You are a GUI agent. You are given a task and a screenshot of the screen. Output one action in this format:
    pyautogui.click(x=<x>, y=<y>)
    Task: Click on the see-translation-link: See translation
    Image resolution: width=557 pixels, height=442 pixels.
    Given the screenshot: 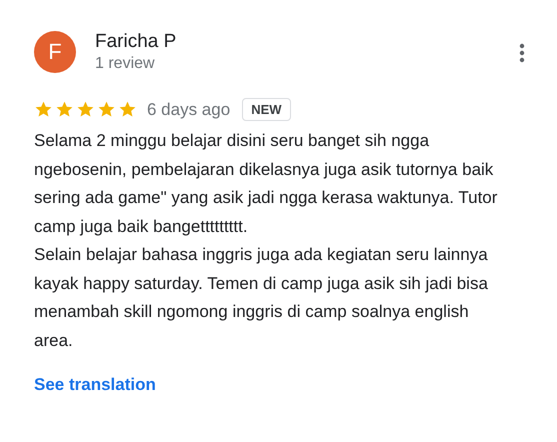 What is the action you would take?
    pyautogui.click(x=95, y=385)
    